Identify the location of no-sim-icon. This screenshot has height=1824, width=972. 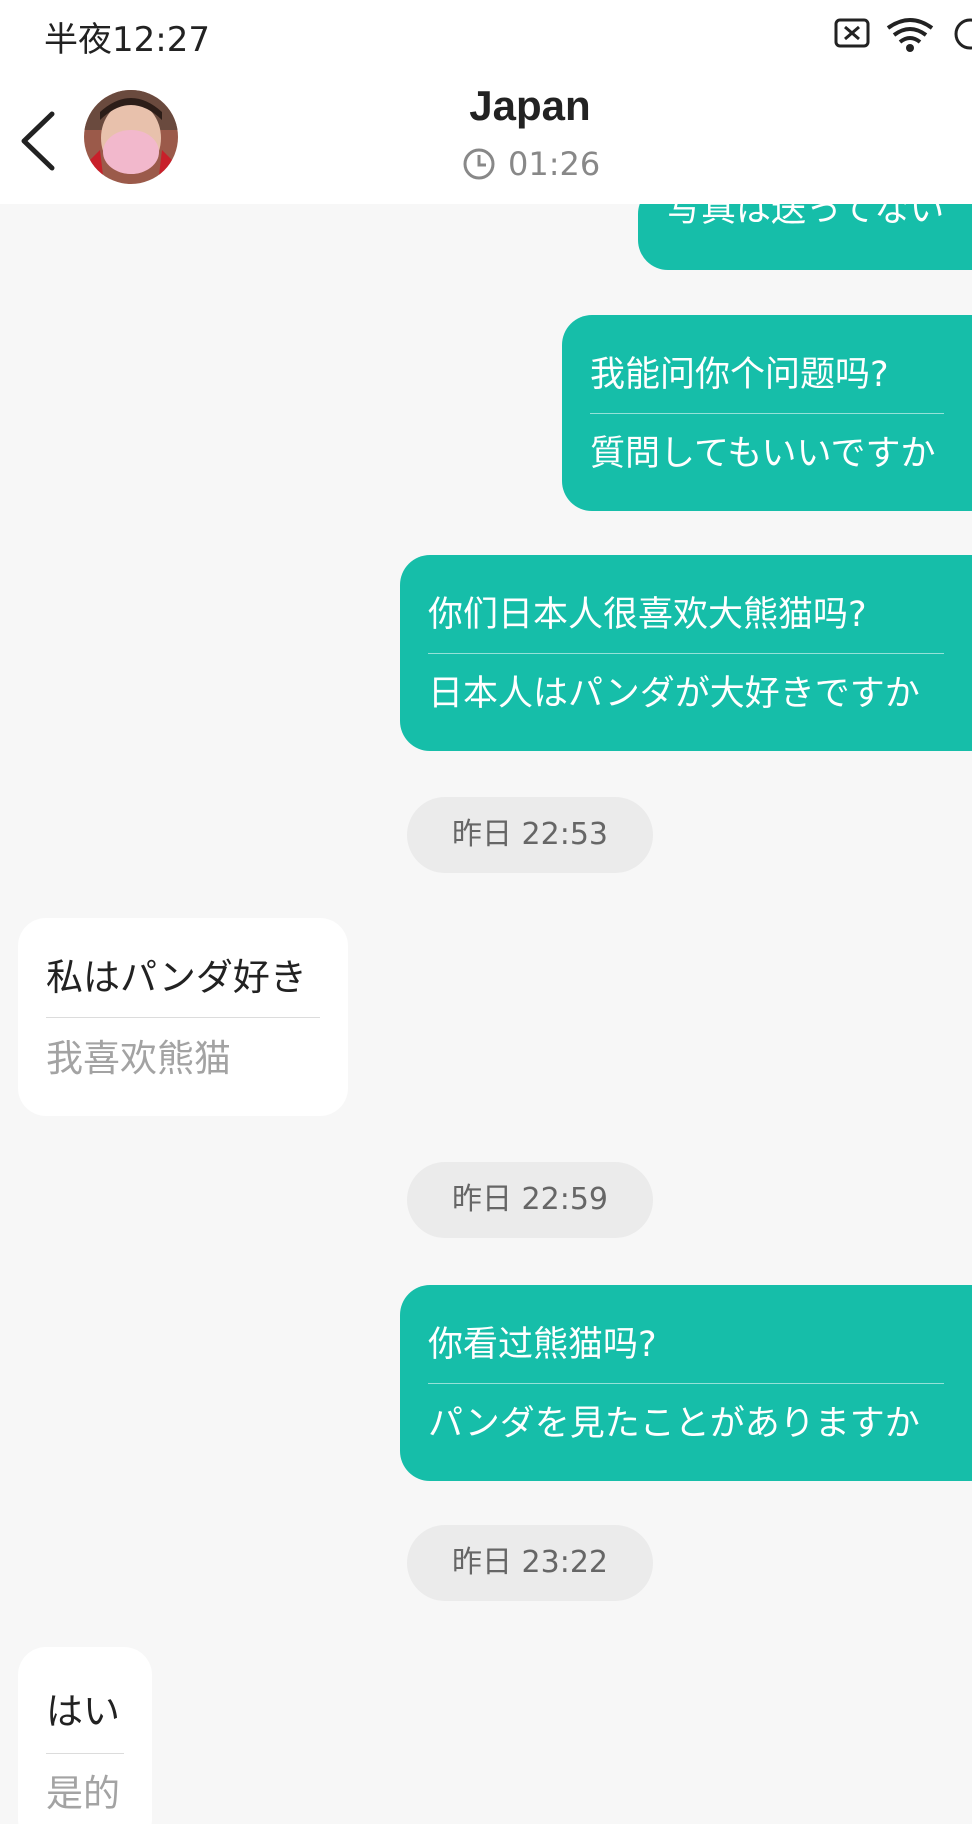
(852, 33).